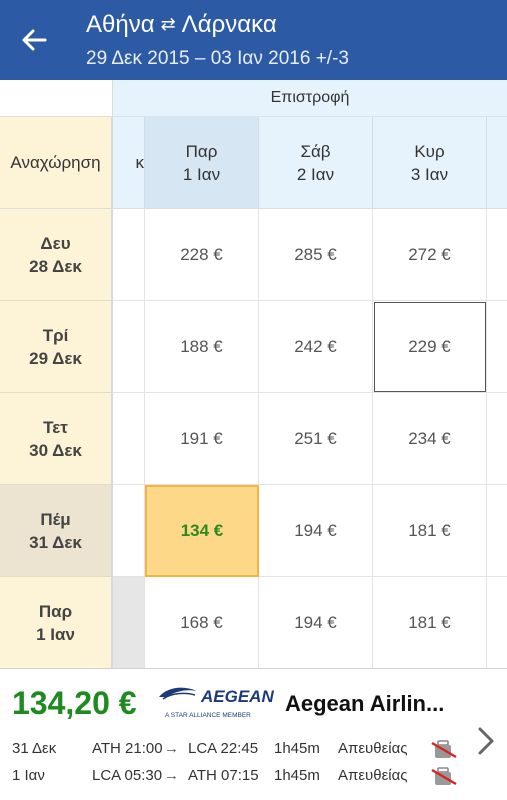  Describe the element at coordinates (129, 622) in the screenshot. I see `price-cell-unavailable` at that location.